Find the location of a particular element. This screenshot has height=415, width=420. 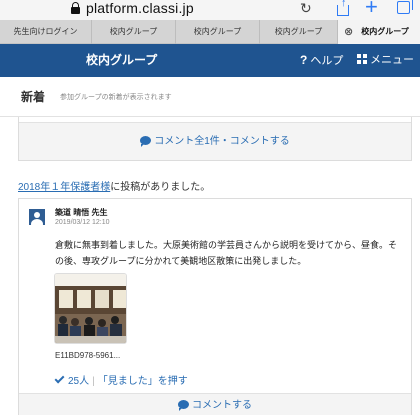

post-intro: 2018年１年保護者様に投稿がありました。 is located at coordinates (114, 185).